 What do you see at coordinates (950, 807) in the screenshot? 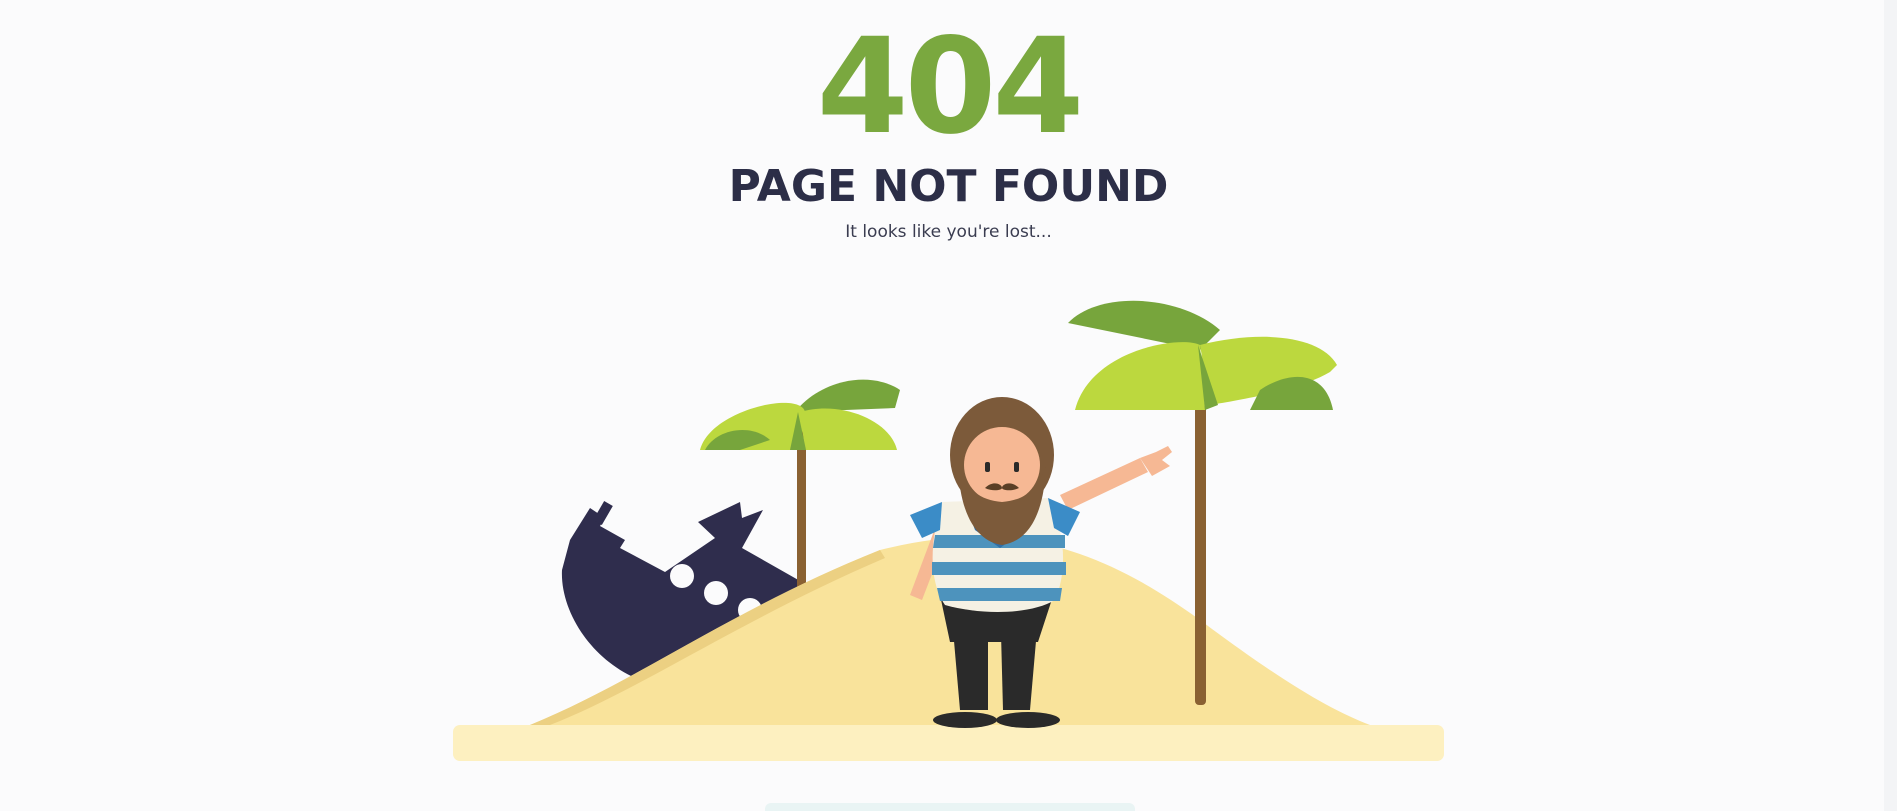
I see `bottom-hint-bar` at bounding box center [950, 807].